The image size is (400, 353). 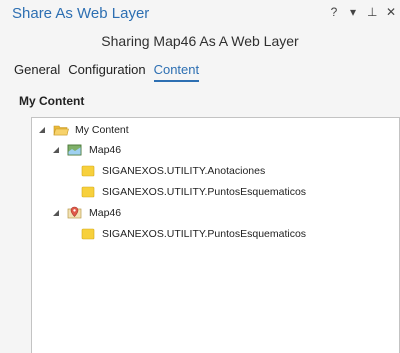 What do you see at coordinates (52, 101) in the screenshot?
I see `section-title: My Content` at bounding box center [52, 101].